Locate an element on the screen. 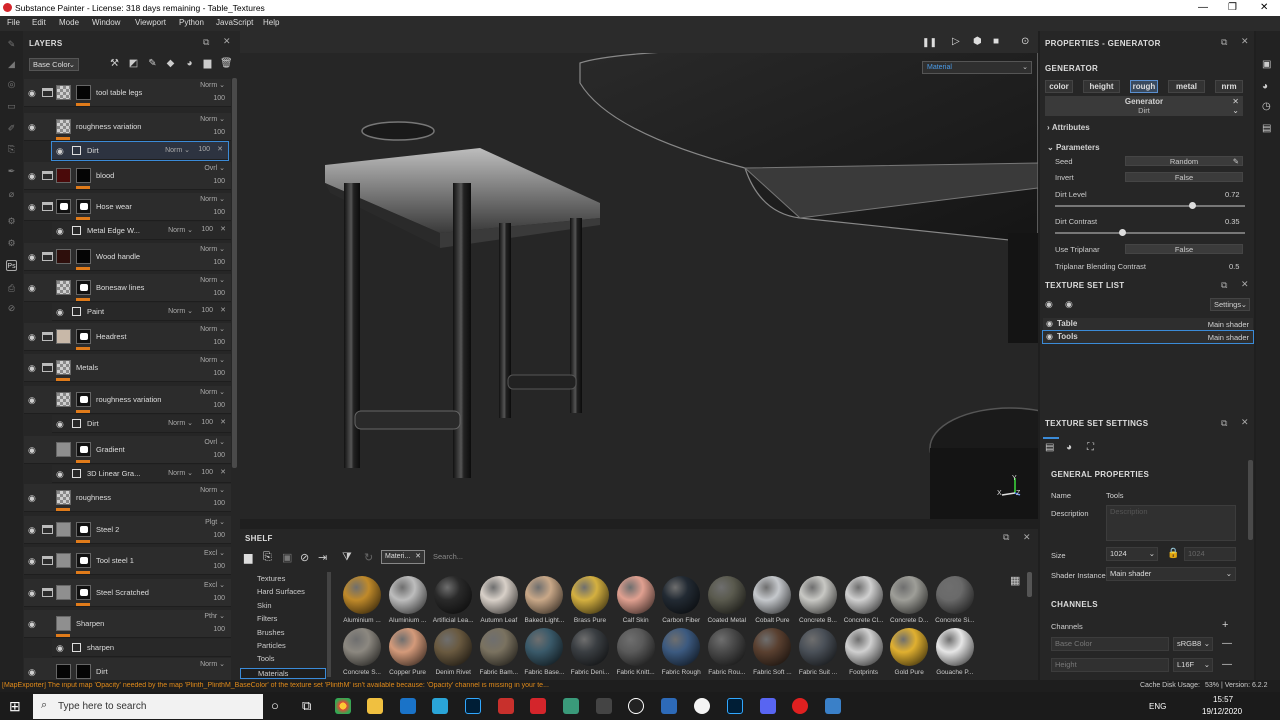  material-item: Fabric Rough is located at coordinates (681, 652).